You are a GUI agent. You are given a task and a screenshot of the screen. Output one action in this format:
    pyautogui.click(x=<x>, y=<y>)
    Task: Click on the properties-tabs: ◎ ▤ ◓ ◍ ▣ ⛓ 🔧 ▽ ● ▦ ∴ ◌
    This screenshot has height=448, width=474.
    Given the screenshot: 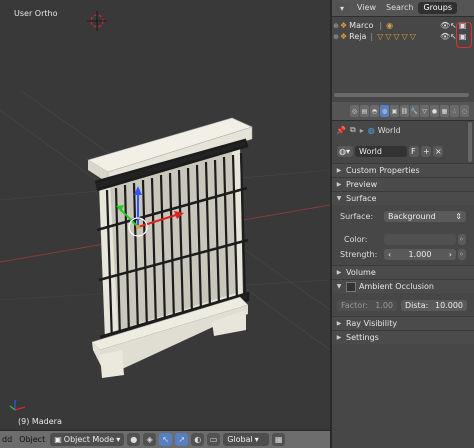 What is the action you would take?
    pyautogui.click(x=403, y=111)
    